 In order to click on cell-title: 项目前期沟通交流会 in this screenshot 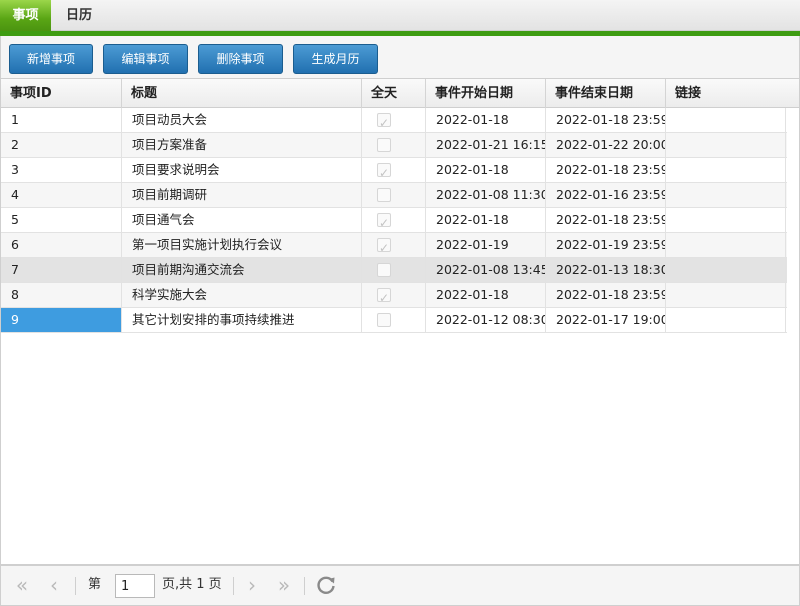, I will do `click(242, 270)`.